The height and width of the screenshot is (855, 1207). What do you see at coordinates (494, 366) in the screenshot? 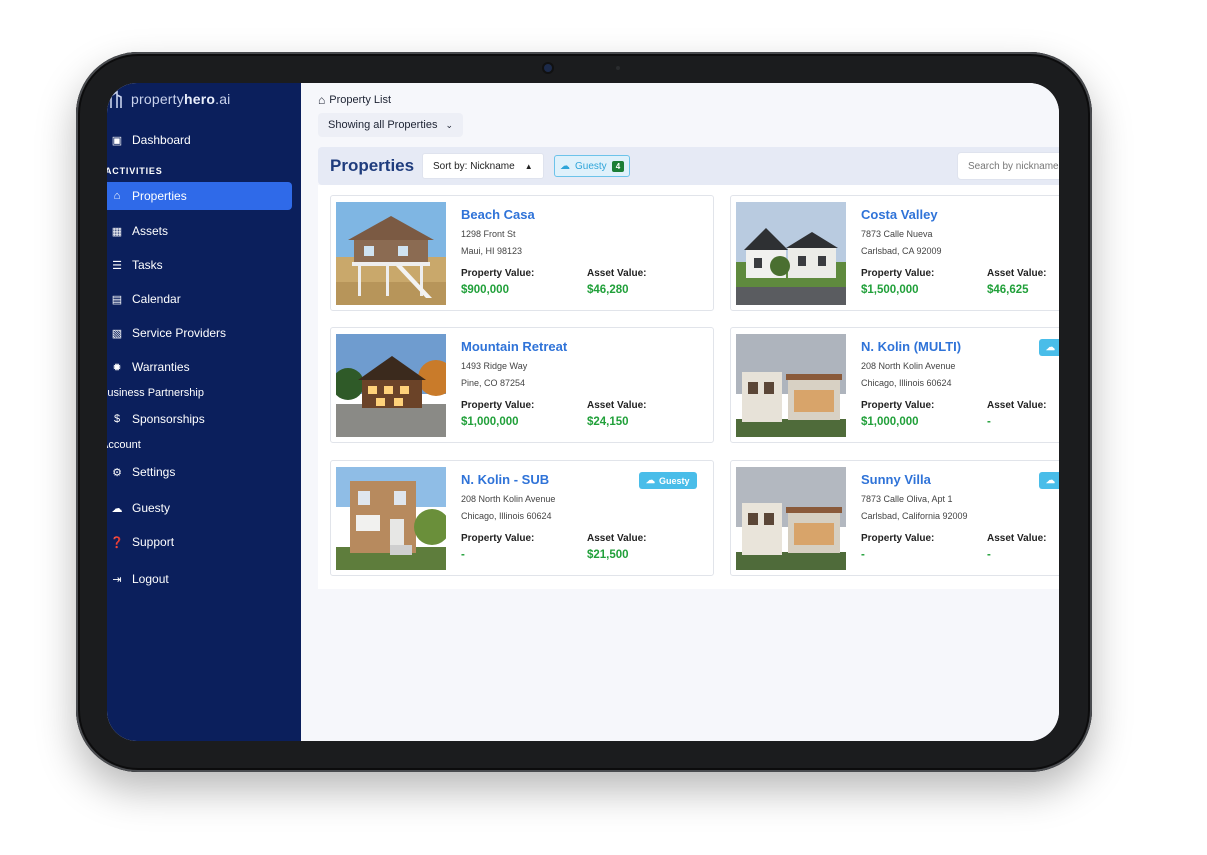
I see `property-address-line1: 1493 Ridge Way` at bounding box center [494, 366].